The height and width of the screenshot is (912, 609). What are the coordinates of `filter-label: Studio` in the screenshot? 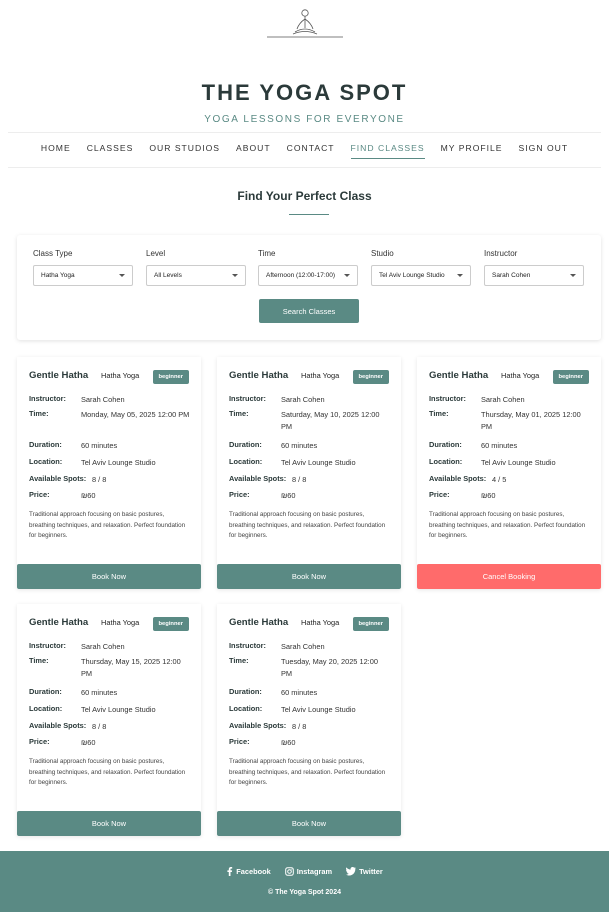 It's located at (382, 253).